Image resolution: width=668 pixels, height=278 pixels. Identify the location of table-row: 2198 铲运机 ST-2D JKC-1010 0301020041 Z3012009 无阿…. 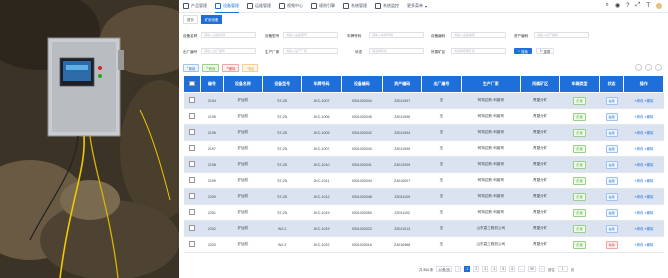
(423, 164).